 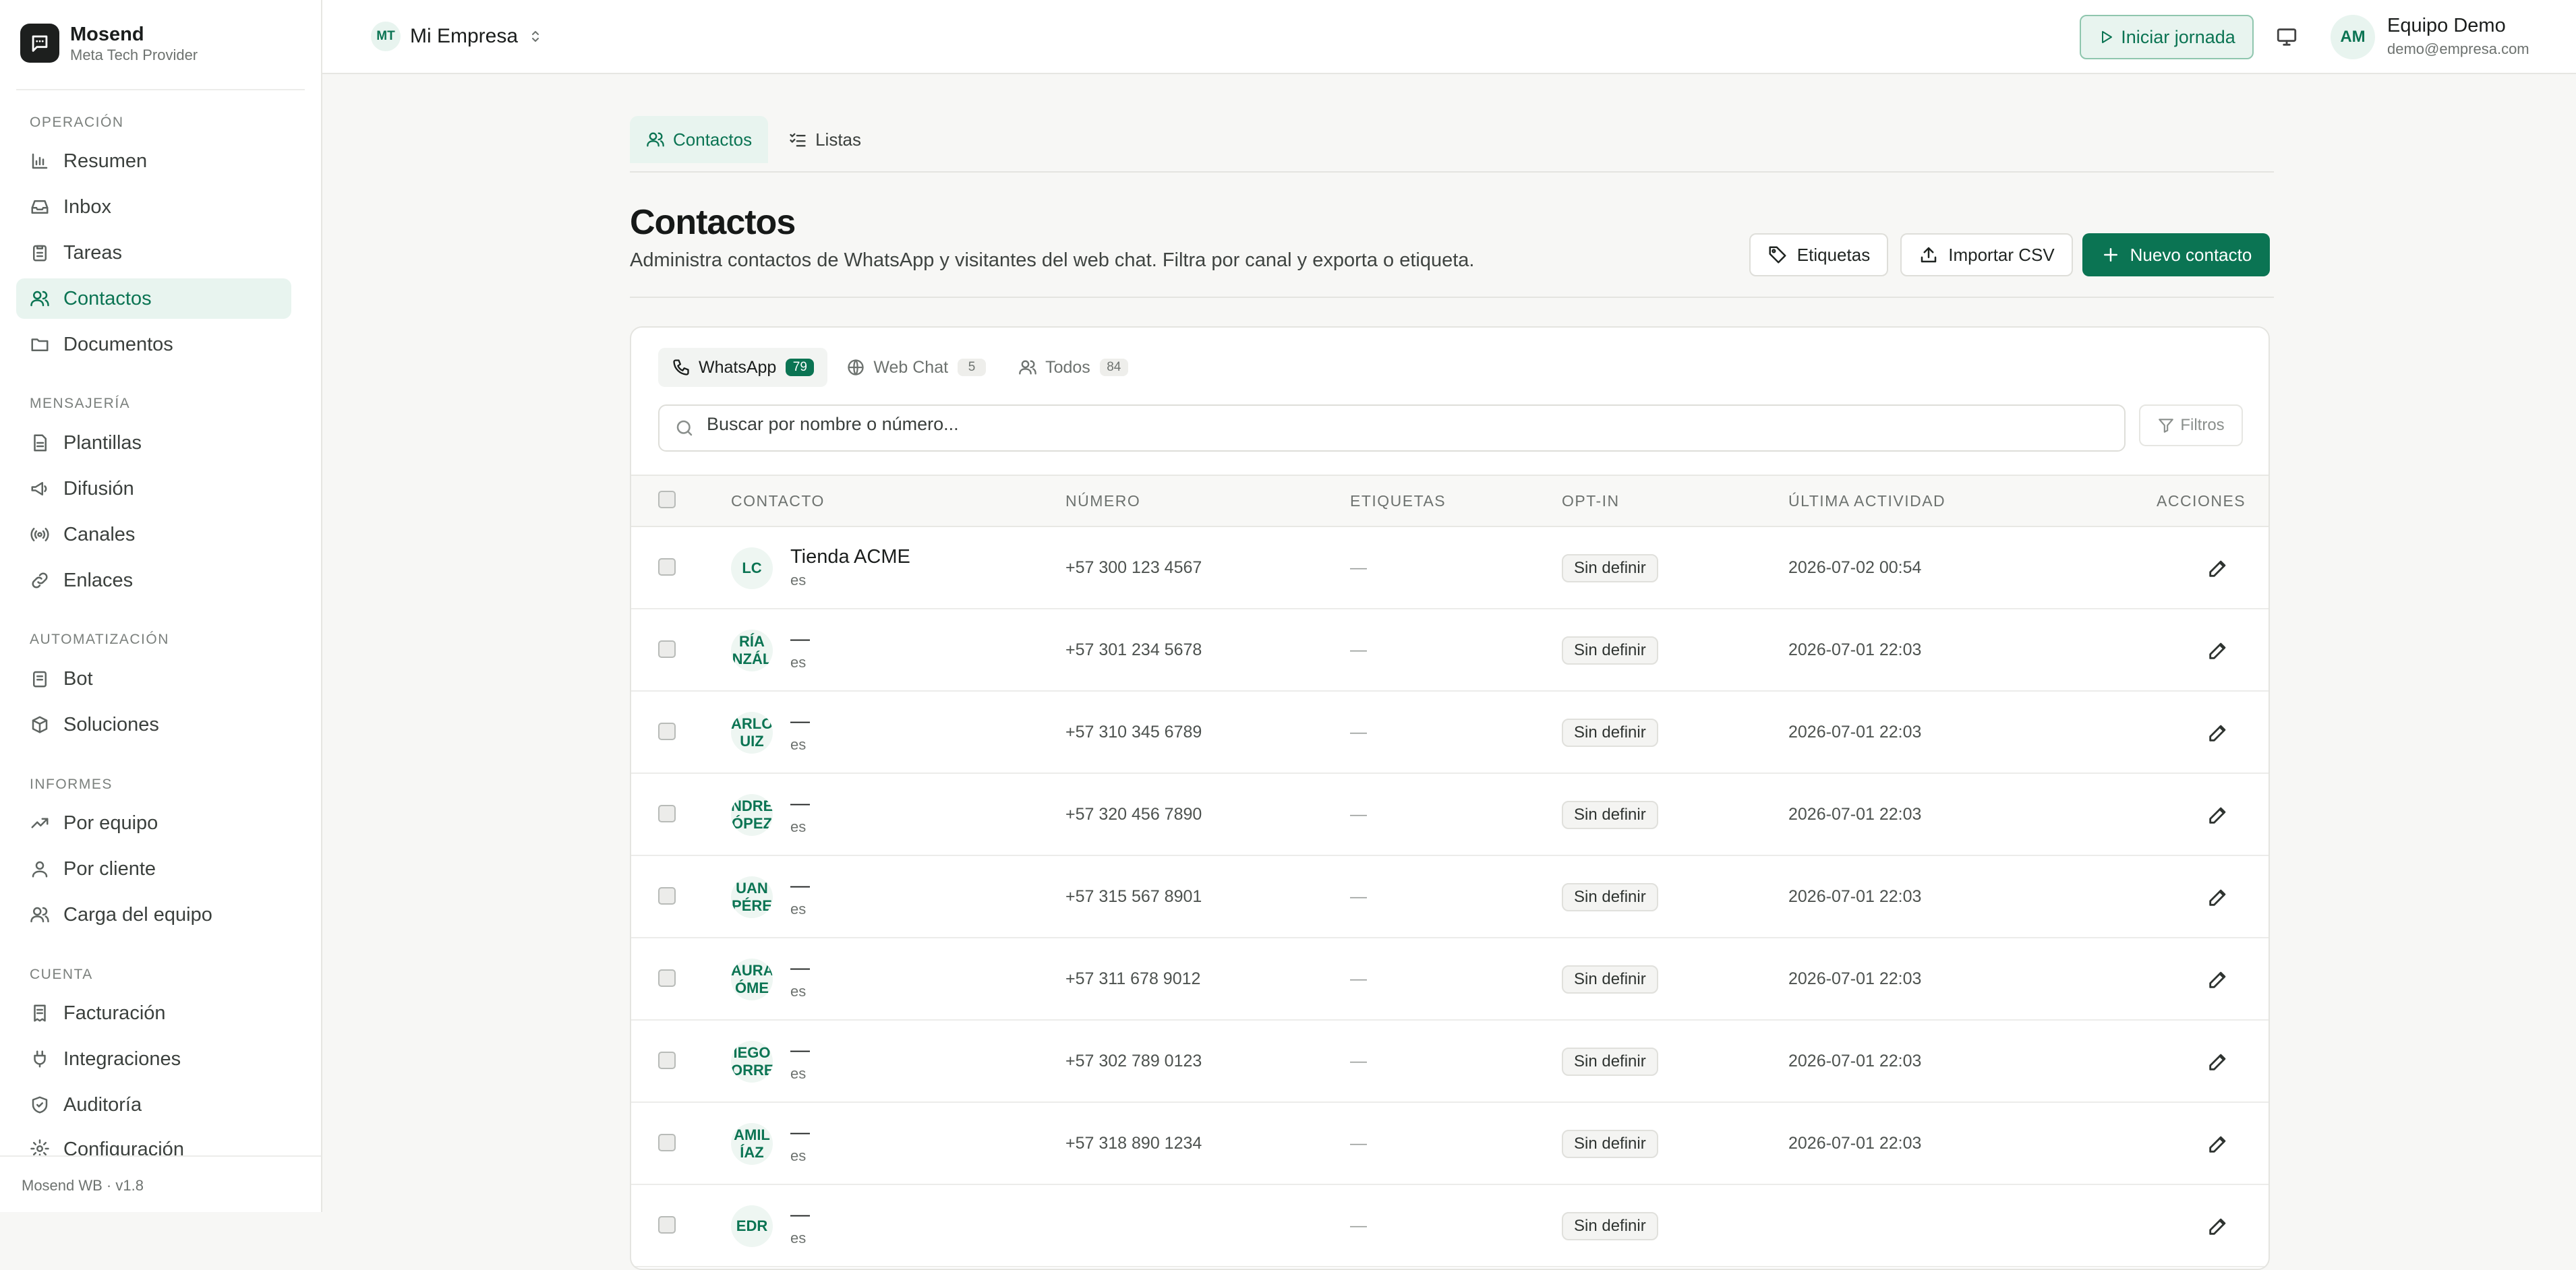 What do you see at coordinates (153, 580) in the screenshot?
I see `sidebar-item-enlaces: Enlaces` at bounding box center [153, 580].